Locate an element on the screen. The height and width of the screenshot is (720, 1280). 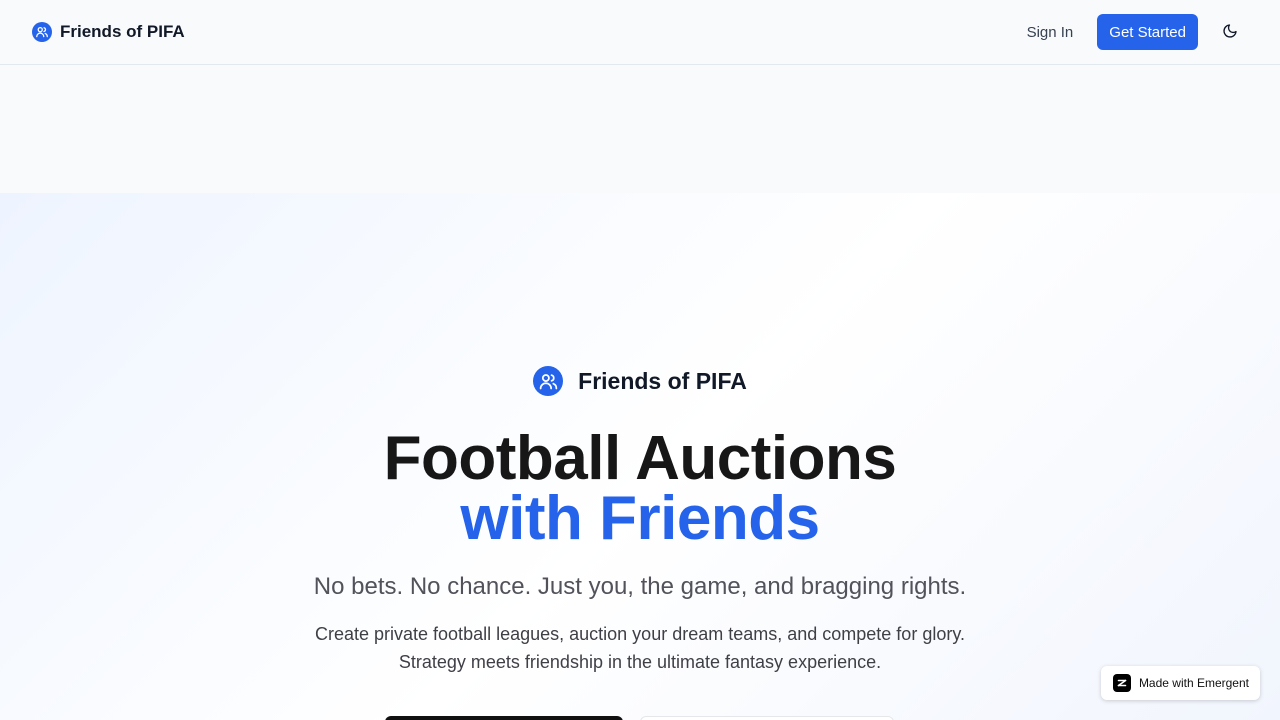
hero-headline-line2: with Friends is located at coordinates (640, 518).